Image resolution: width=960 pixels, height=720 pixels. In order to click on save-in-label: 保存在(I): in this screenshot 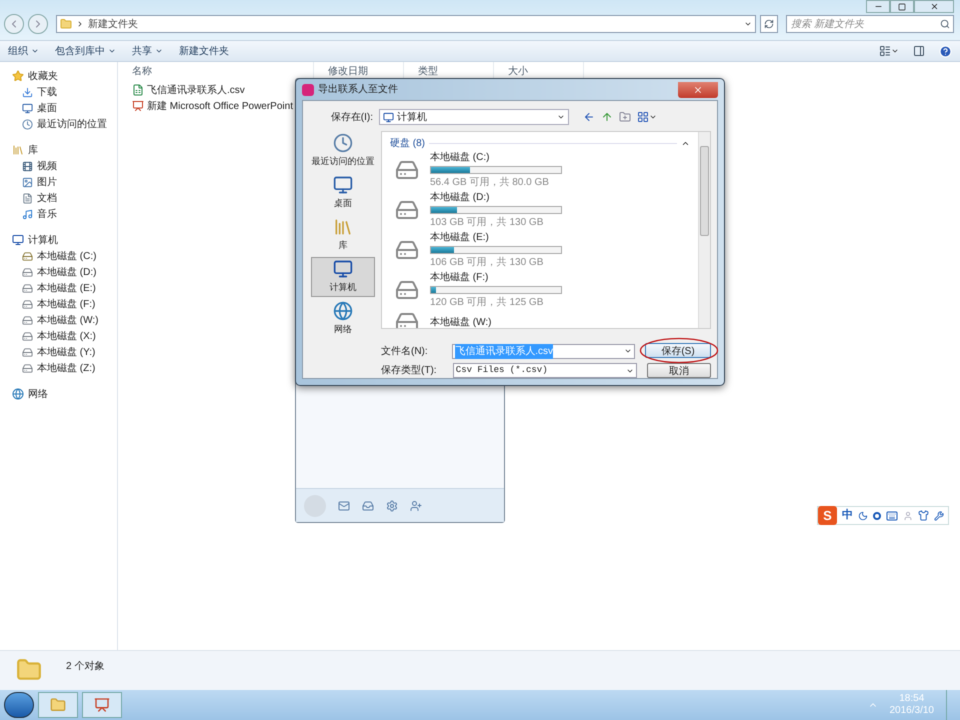, I will do `click(351, 117)`.